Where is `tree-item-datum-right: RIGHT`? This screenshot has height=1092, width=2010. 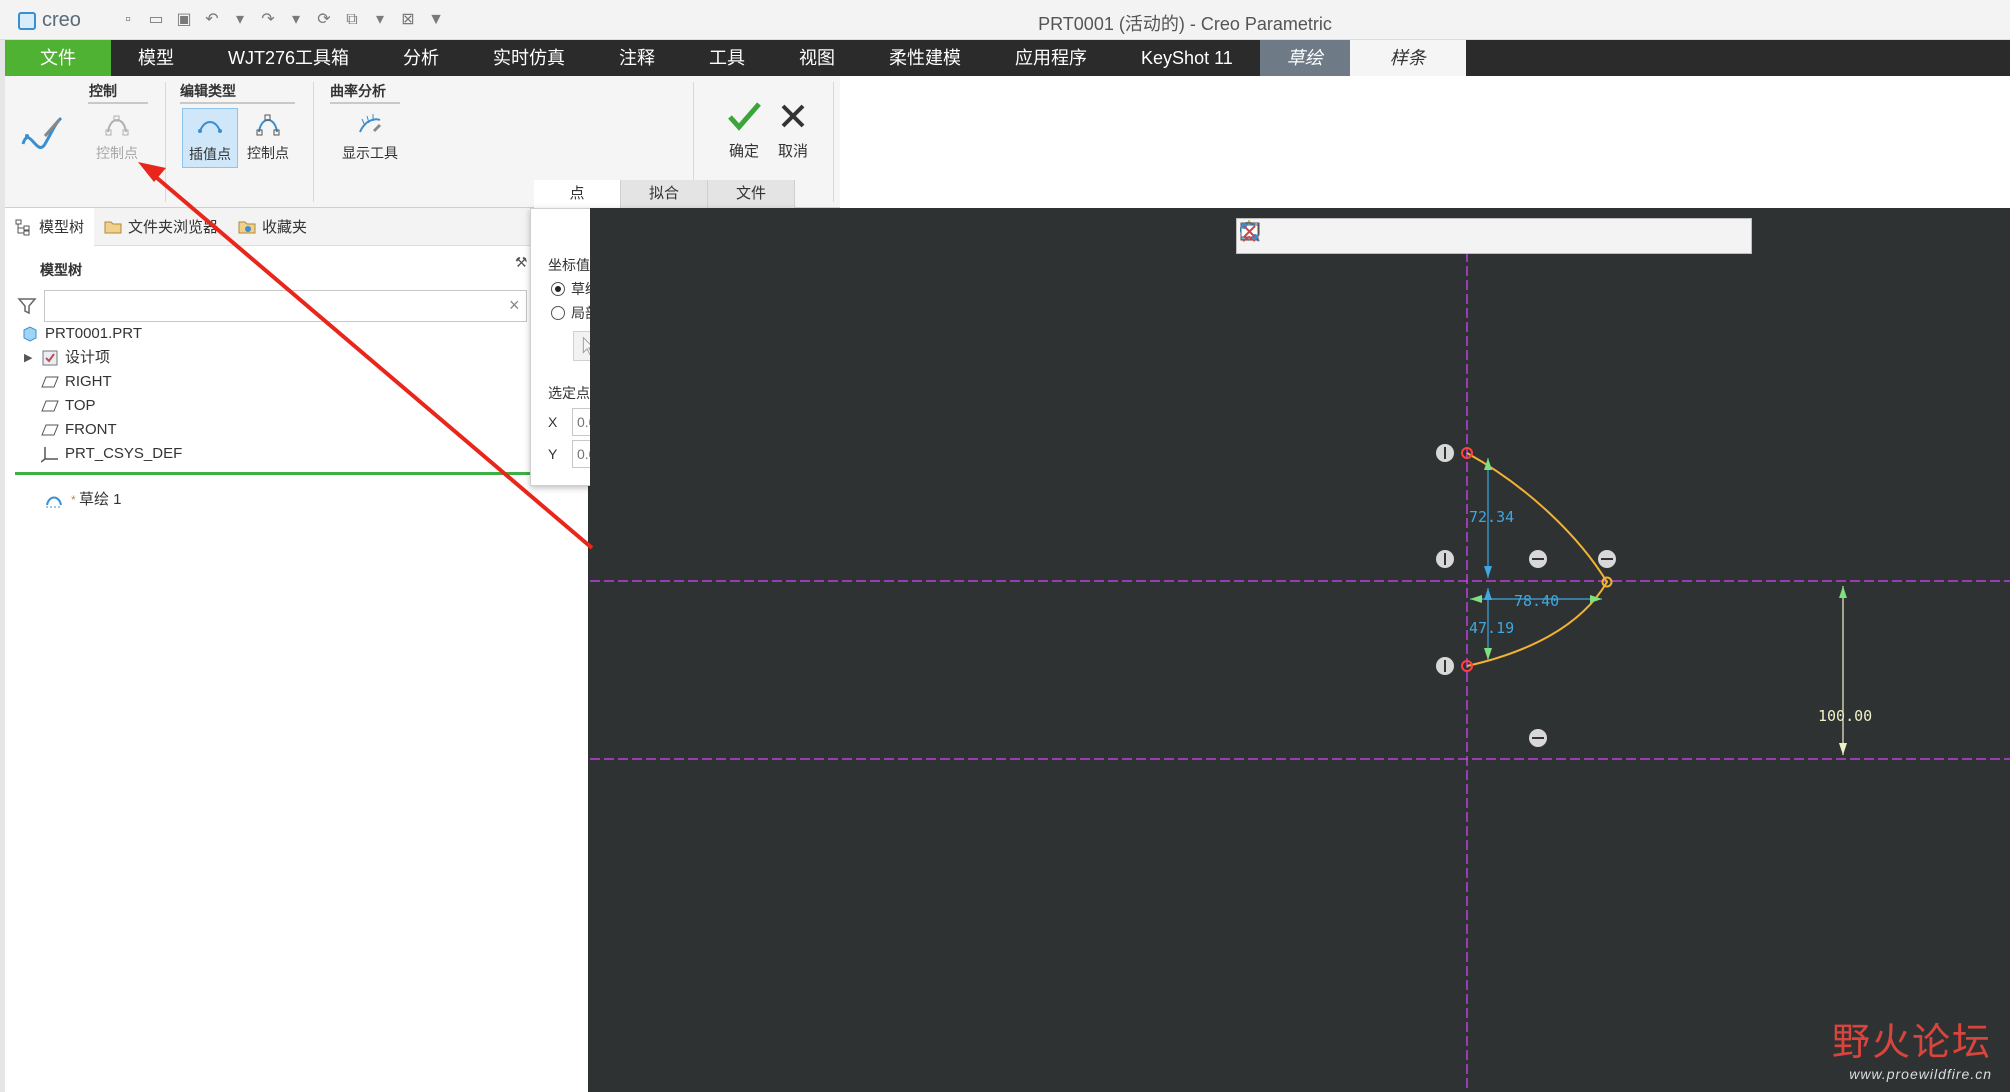
tree-item-datum-right: RIGHT is located at coordinates (277, 382).